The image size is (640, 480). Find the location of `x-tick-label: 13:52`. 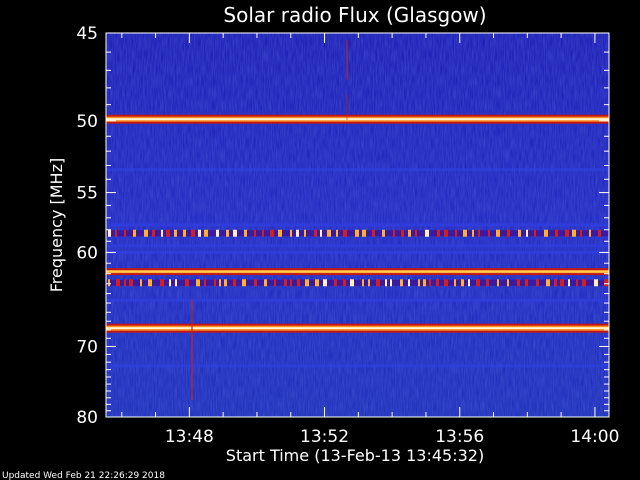

x-tick-label: 13:52 is located at coordinates (324, 437).